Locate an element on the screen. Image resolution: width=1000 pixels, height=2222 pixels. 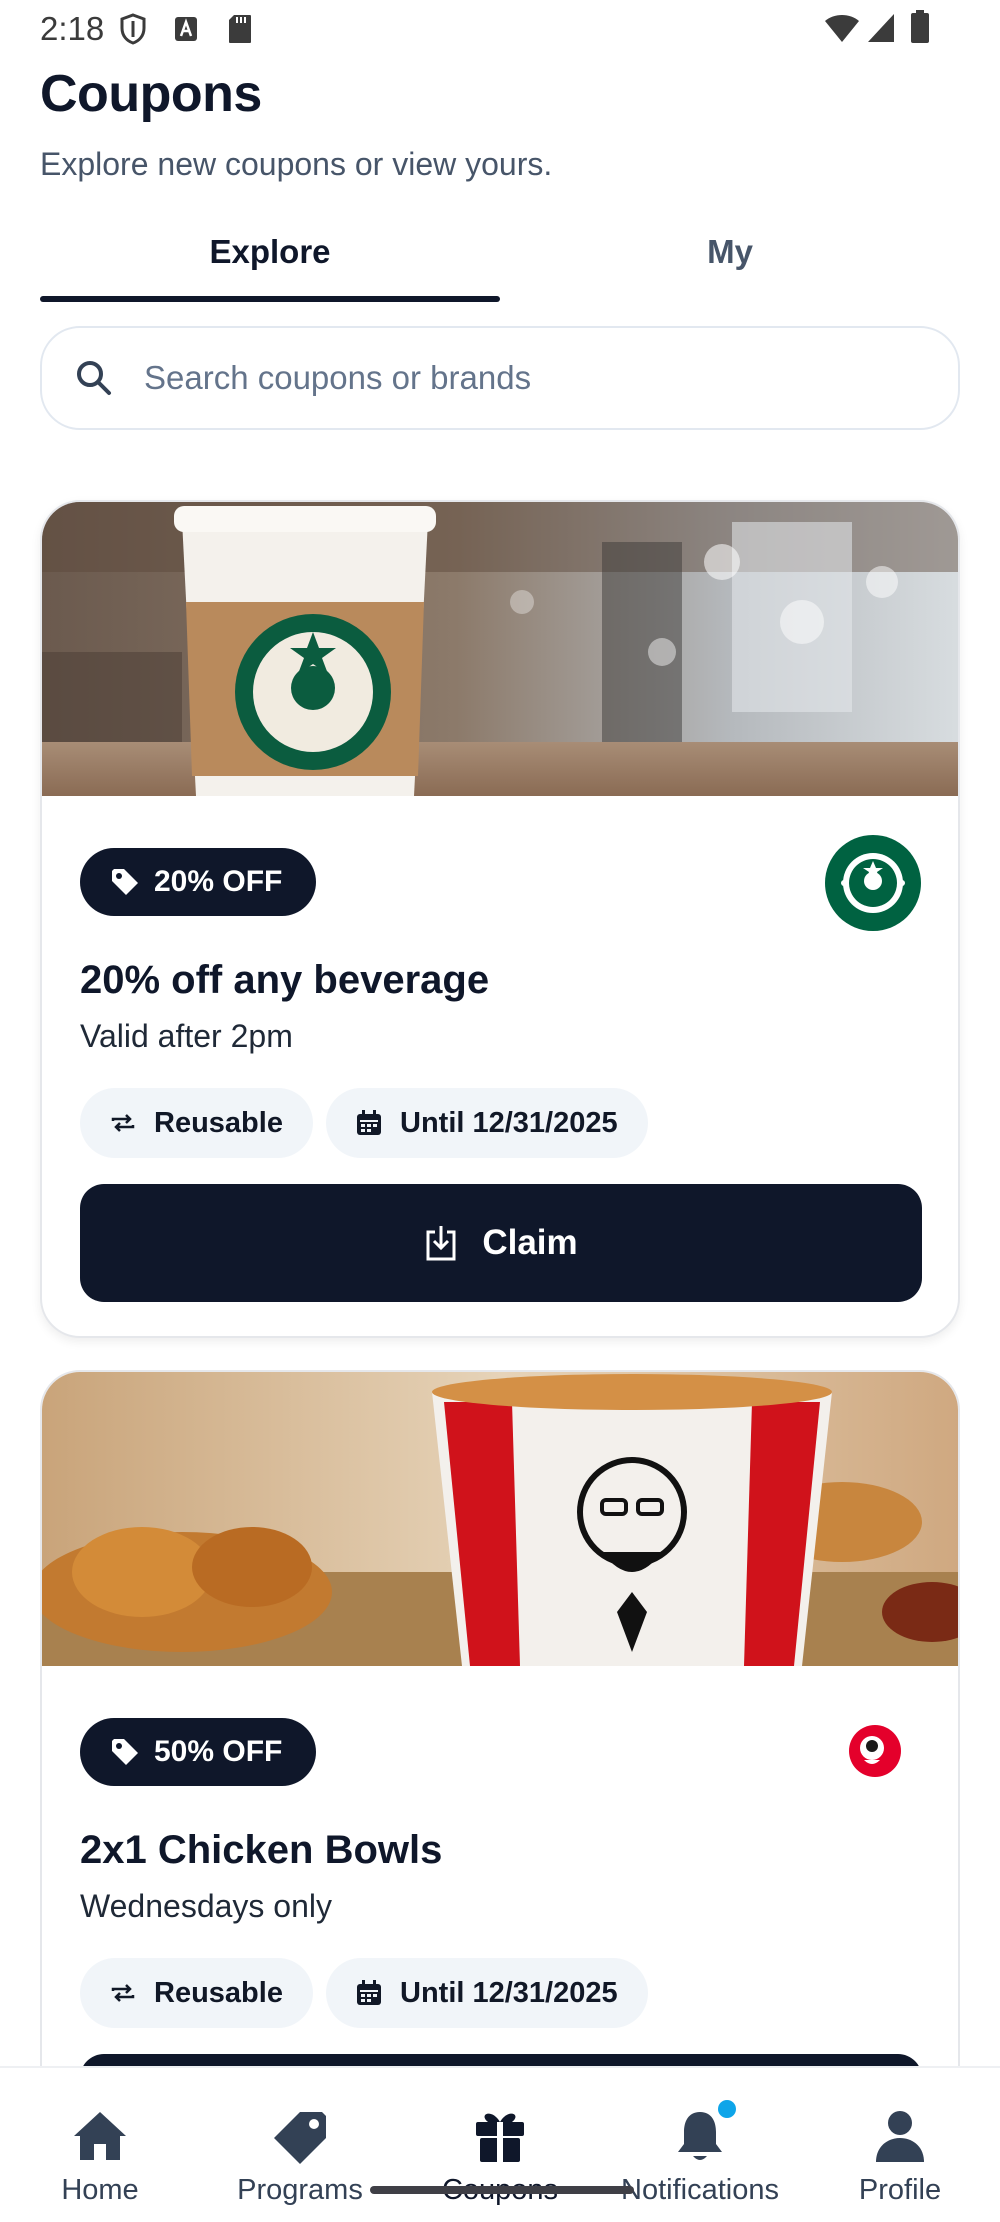
notification-dot is located at coordinates (727, 2109).